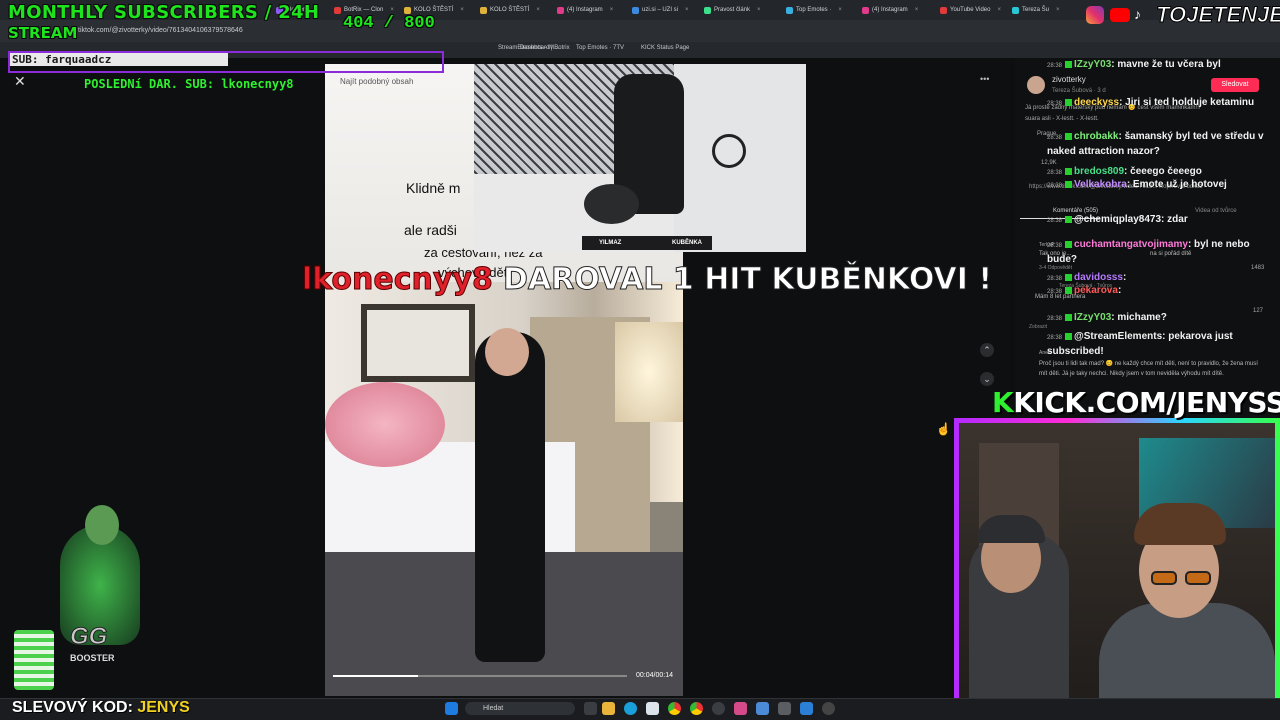 Image resolution: width=1280 pixels, height=720 pixels. I want to click on comment-2-likes: 127, so click(1258, 311).